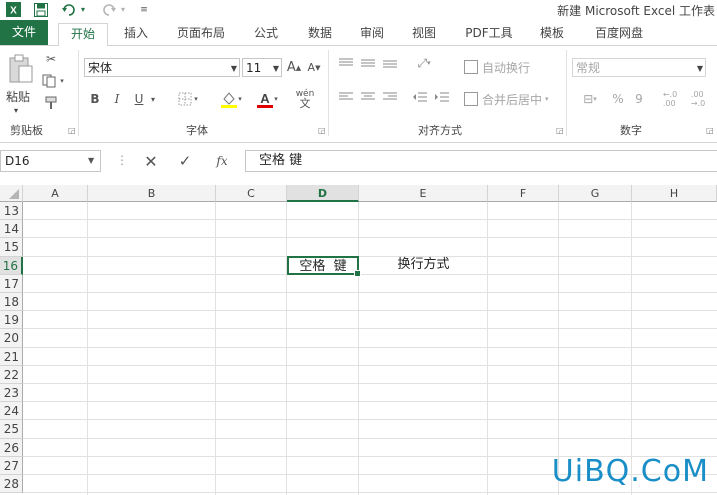 This screenshot has height=495, width=717. What do you see at coordinates (24, 32) in the screenshot?
I see `tab-file: 文件` at bounding box center [24, 32].